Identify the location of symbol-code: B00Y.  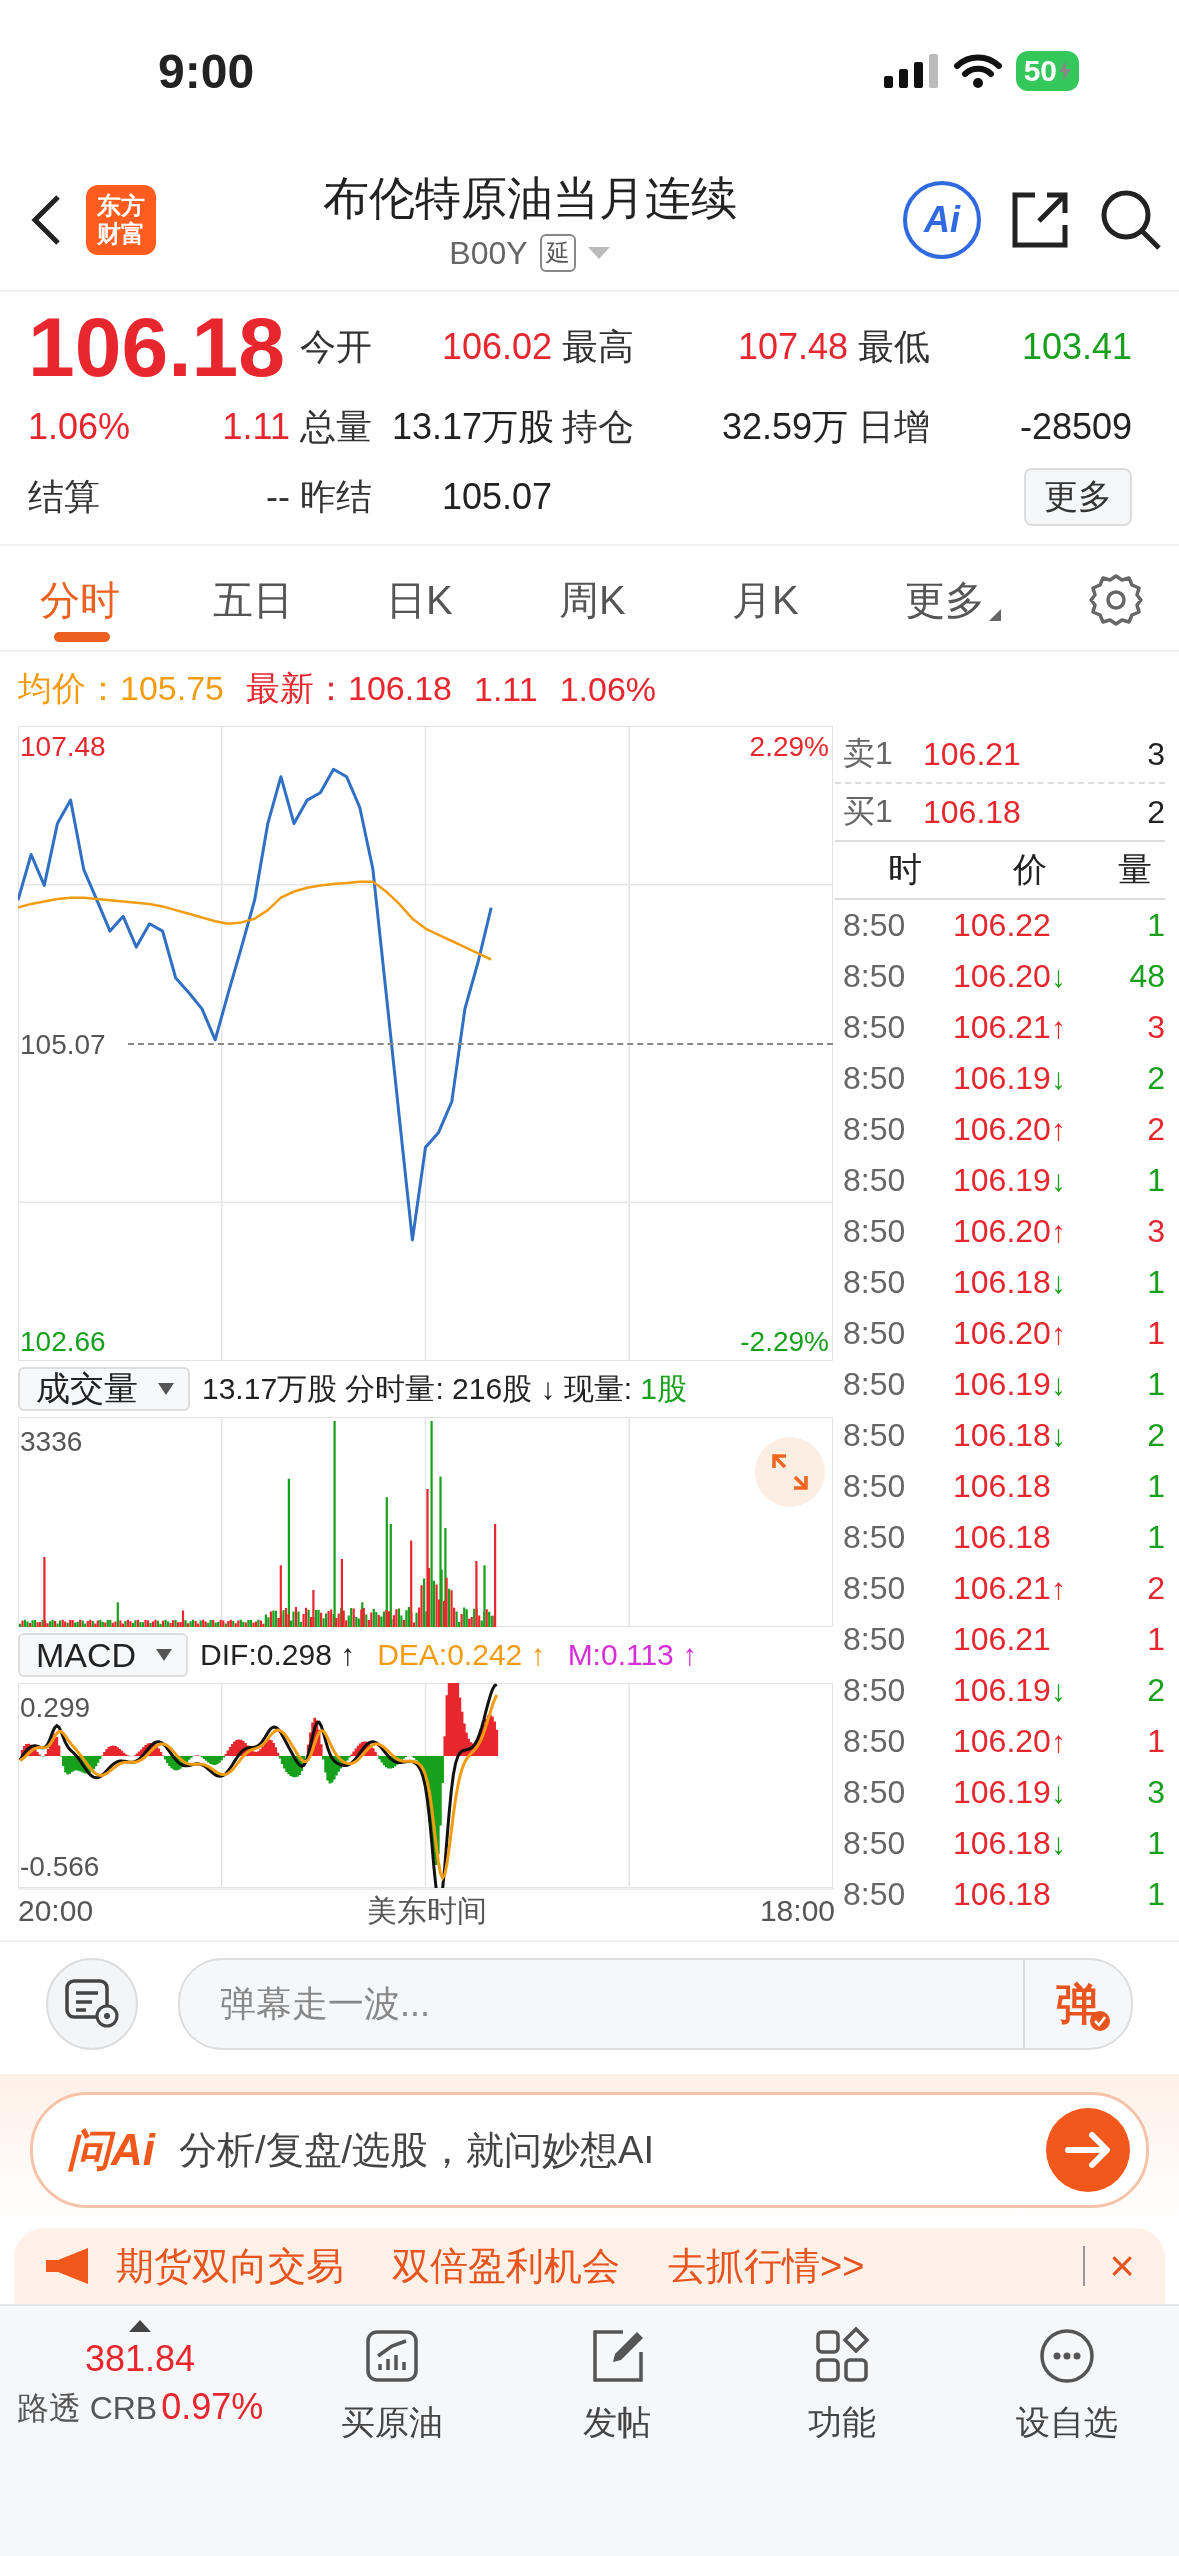
(488, 253).